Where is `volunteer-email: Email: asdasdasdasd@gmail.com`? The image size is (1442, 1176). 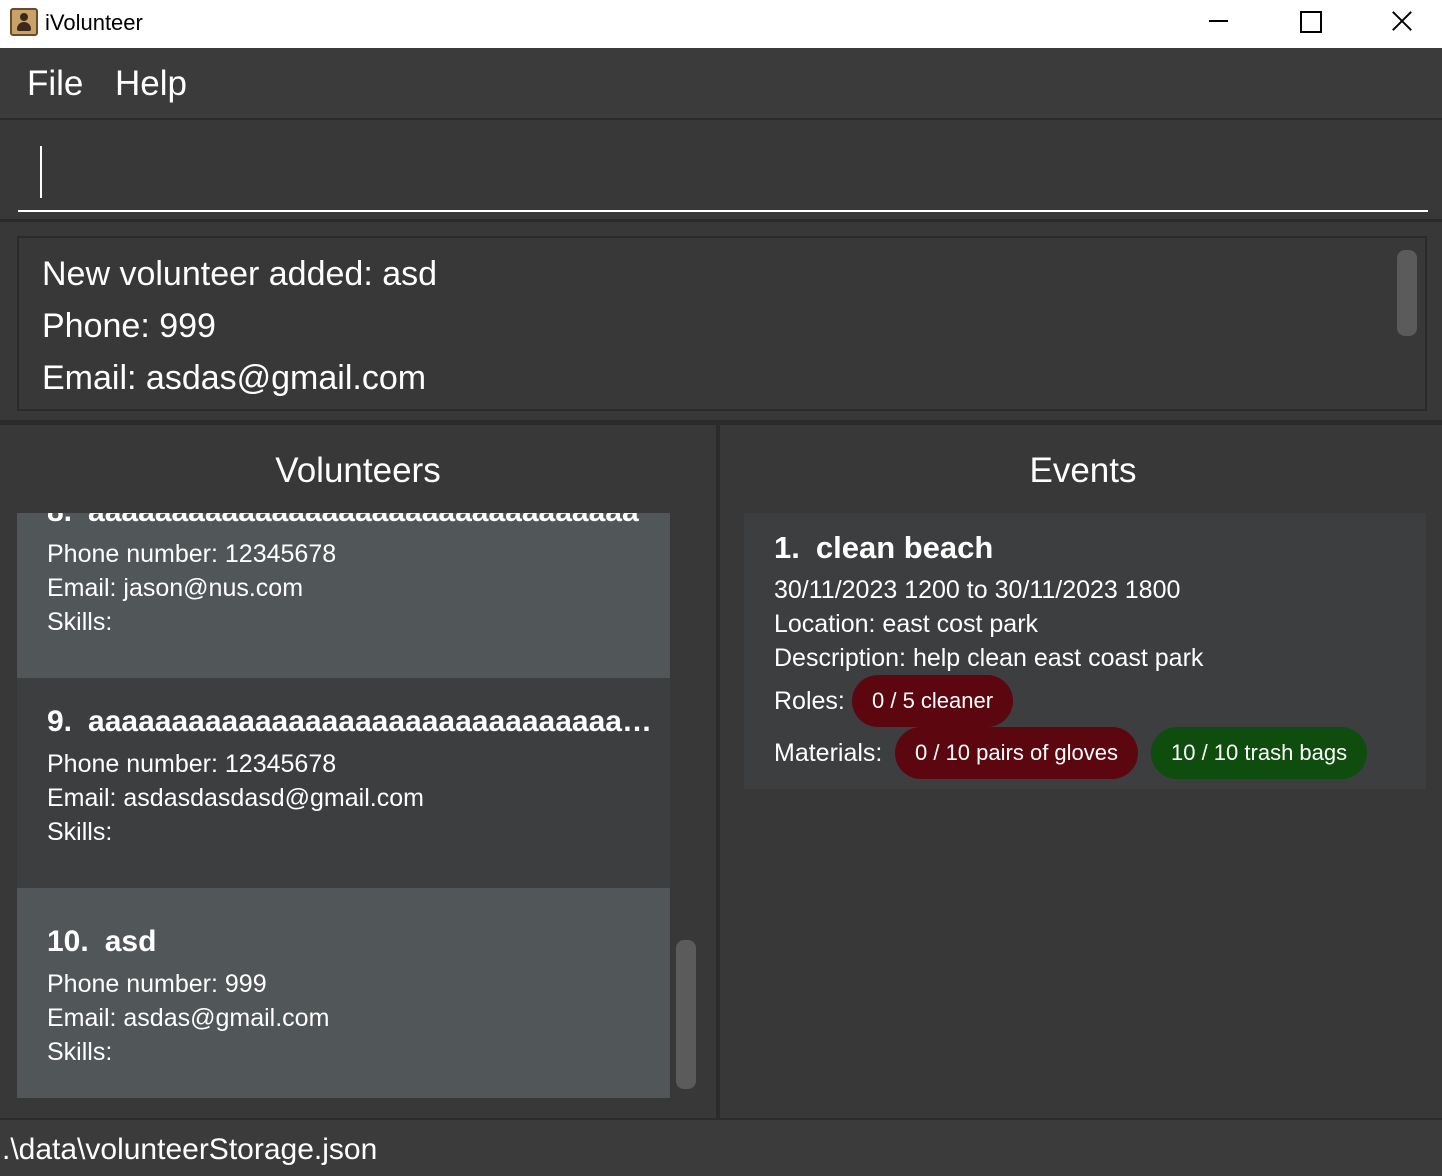 volunteer-email: Email: asdasdasdasd@gmail.com is located at coordinates (235, 798).